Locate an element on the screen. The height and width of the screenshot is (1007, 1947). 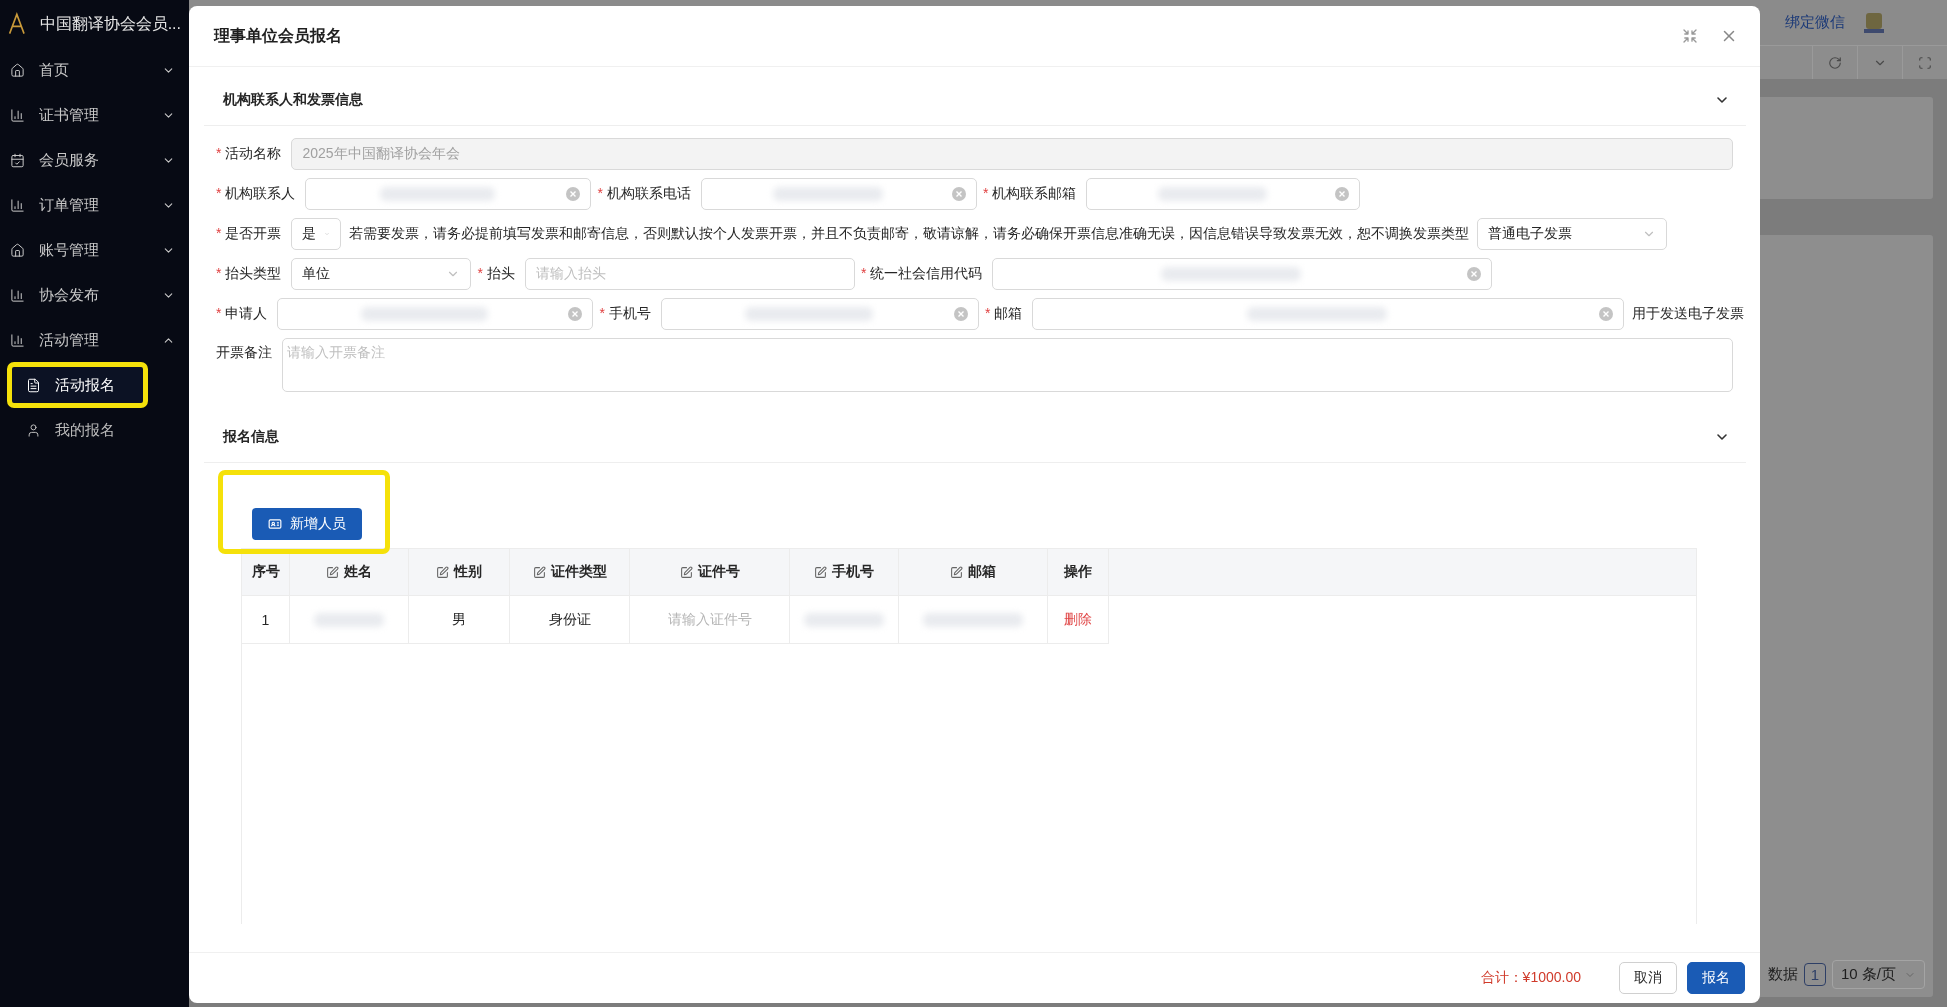
table-cell: 身份证 is located at coordinates (570, 620).